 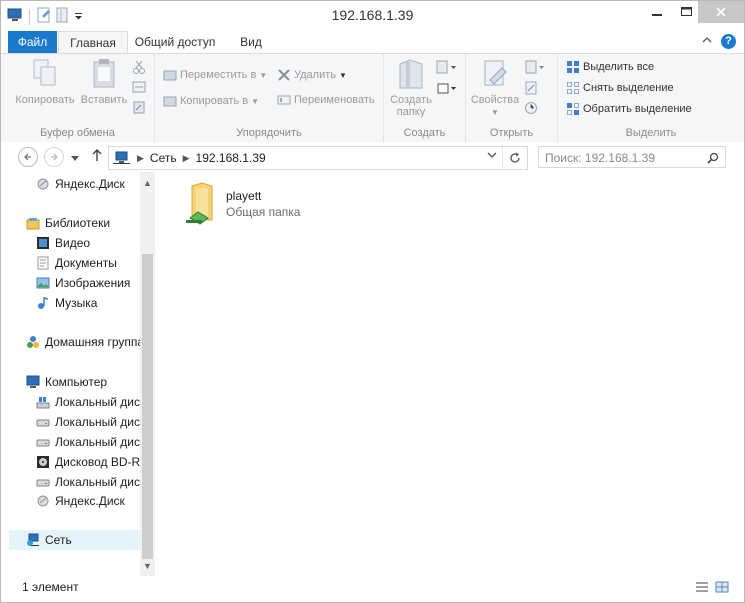 I want to click on address-bar: ▶ Сеть ▶ 192.168.1.39, so click(x=318, y=158).